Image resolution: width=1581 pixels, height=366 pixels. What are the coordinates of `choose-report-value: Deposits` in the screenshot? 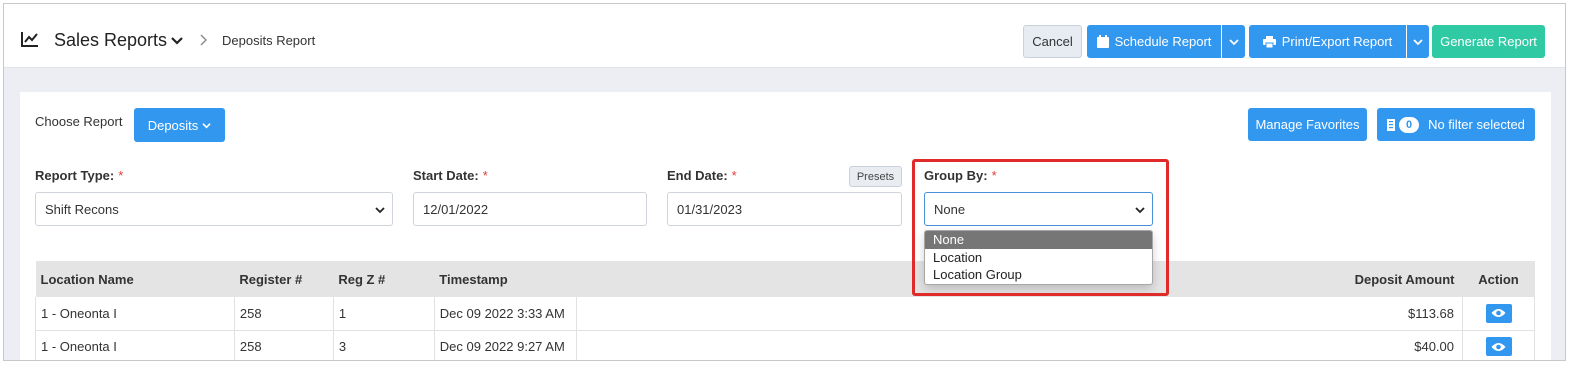 It's located at (173, 125).